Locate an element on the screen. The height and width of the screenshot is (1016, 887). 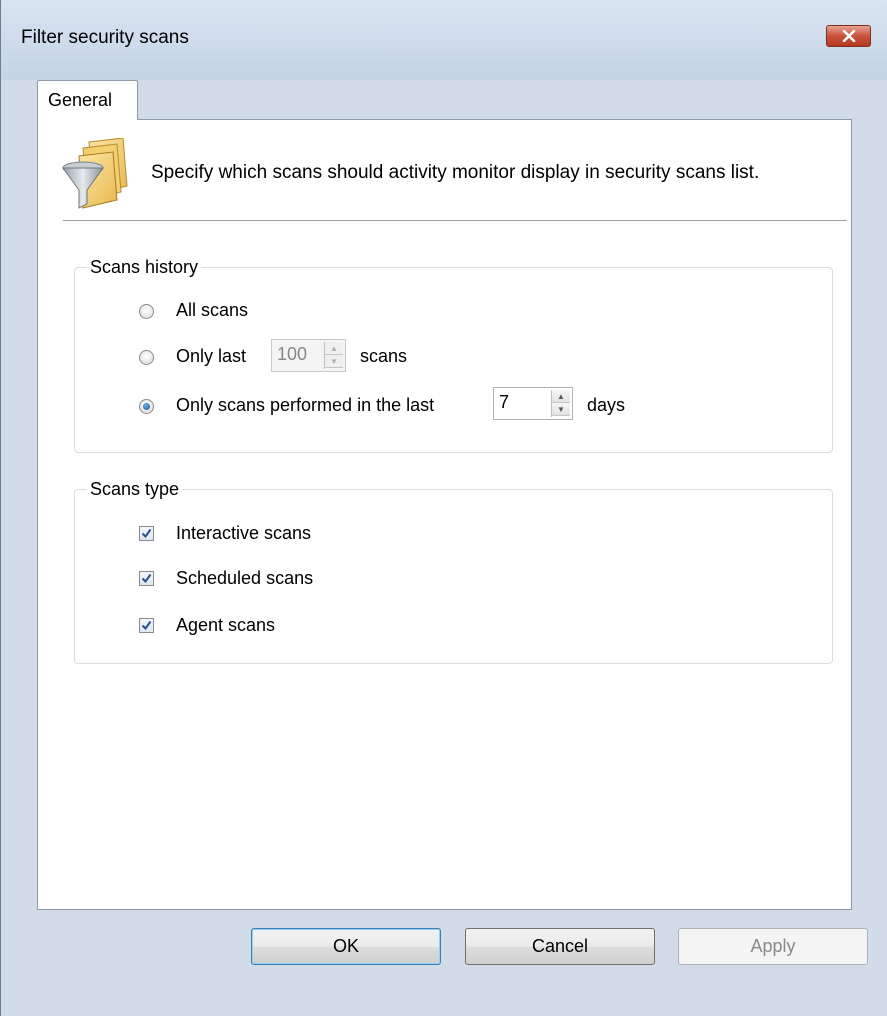
close-x-icon is located at coordinates (849, 36).